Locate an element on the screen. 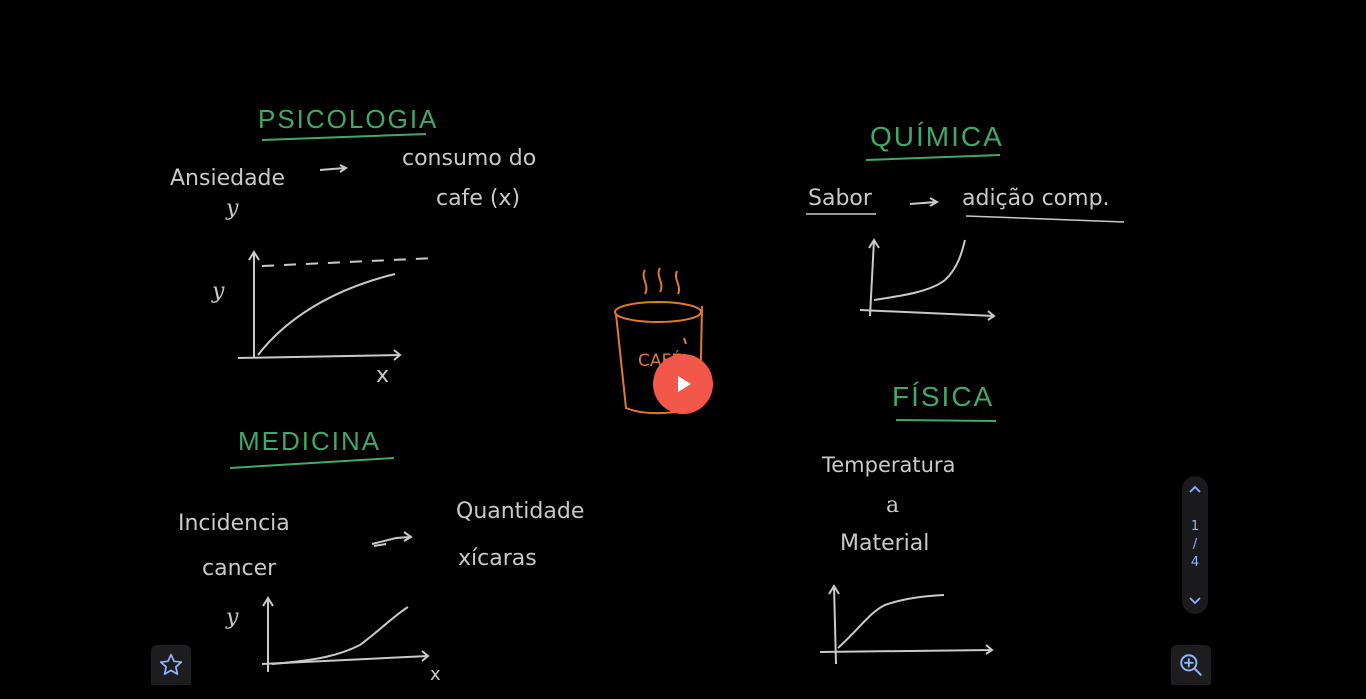 The height and width of the screenshot is (699, 1366). psicologia-left-var: y is located at coordinates (232, 208).